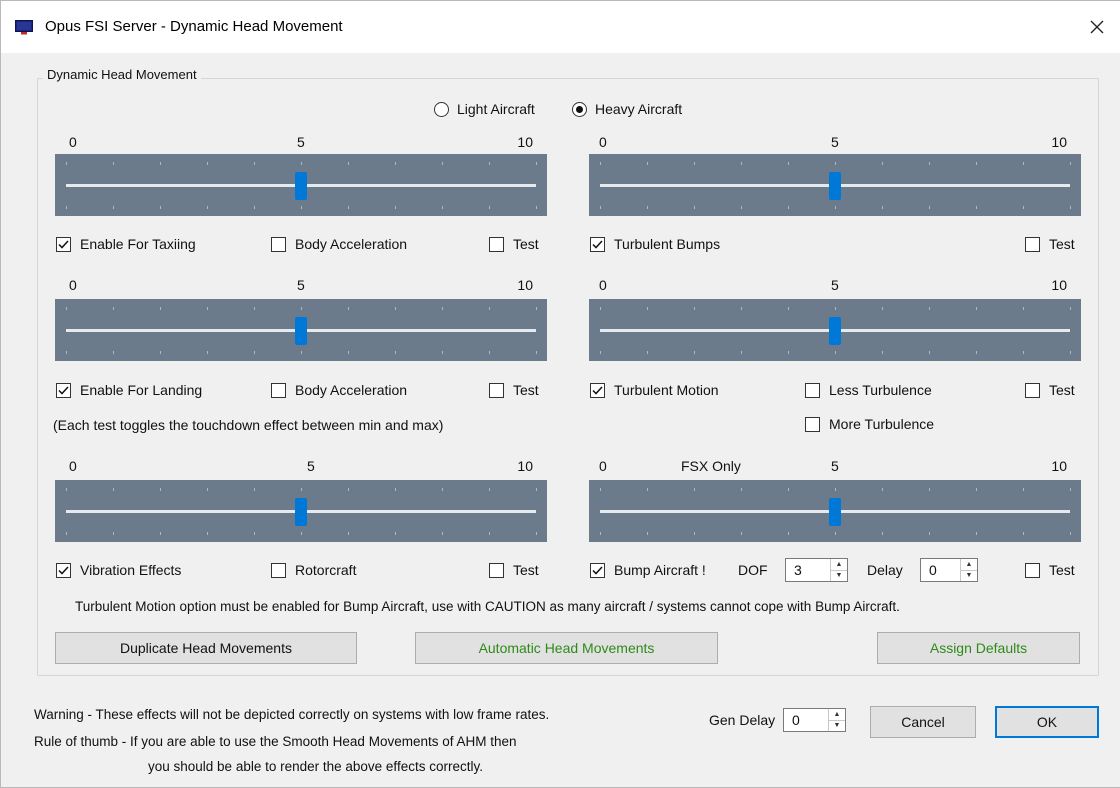 The height and width of the screenshot is (788, 1120). What do you see at coordinates (923, 722) in the screenshot?
I see `cancel-button: Cancel` at bounding box center [923, 722].